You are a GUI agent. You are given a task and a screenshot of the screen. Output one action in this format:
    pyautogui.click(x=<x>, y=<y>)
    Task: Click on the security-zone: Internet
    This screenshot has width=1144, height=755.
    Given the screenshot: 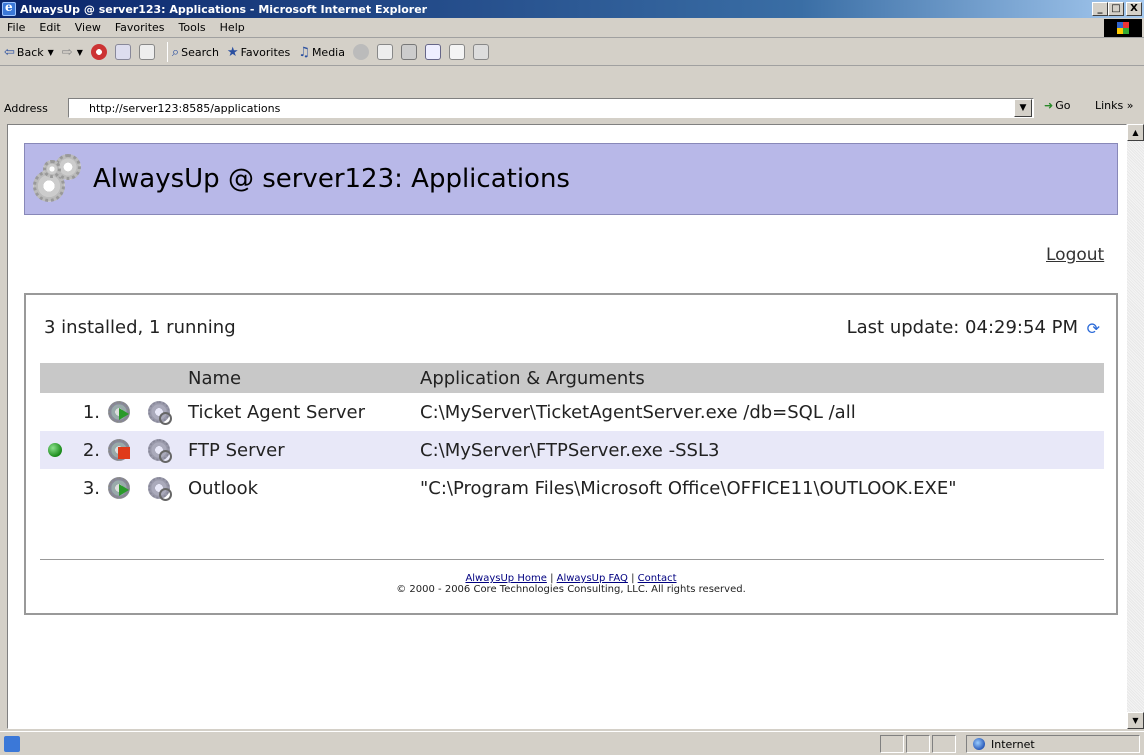 What is the action you would take?
    pyautogui.click(x=1053, y=744)
    